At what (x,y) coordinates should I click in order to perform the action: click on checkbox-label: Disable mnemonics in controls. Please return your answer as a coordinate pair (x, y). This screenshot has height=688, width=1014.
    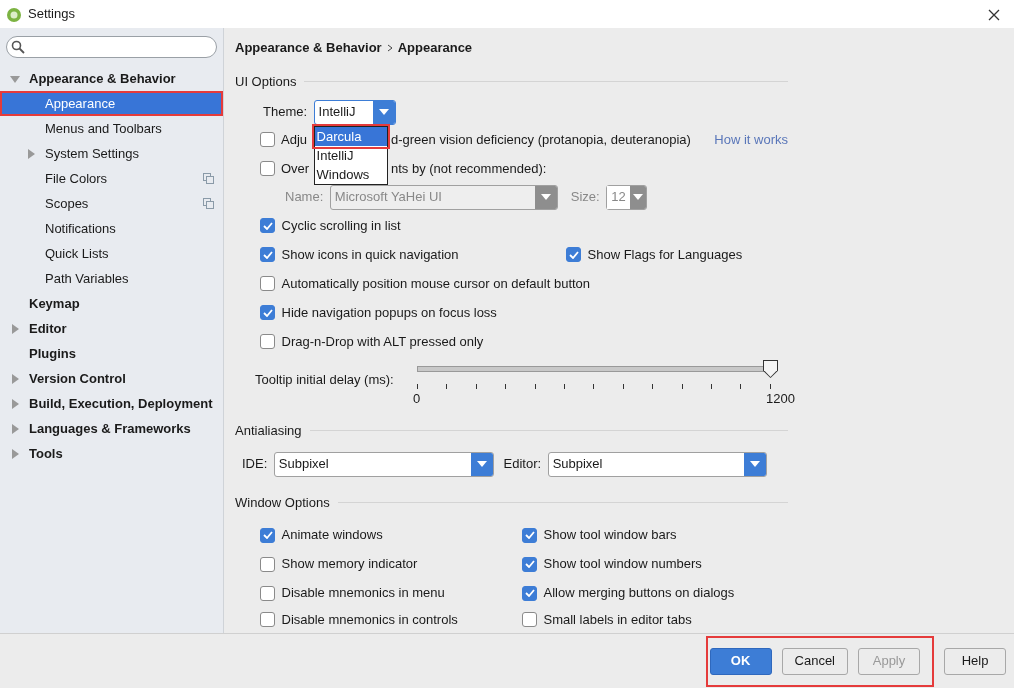
    Looking at the image, I should click on (369, 619).